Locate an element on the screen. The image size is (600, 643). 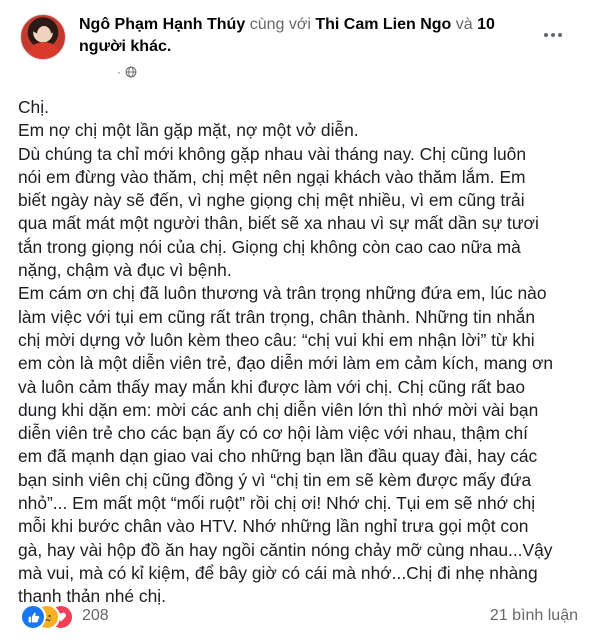
post-meta: · is located at coordinates (108, 72).